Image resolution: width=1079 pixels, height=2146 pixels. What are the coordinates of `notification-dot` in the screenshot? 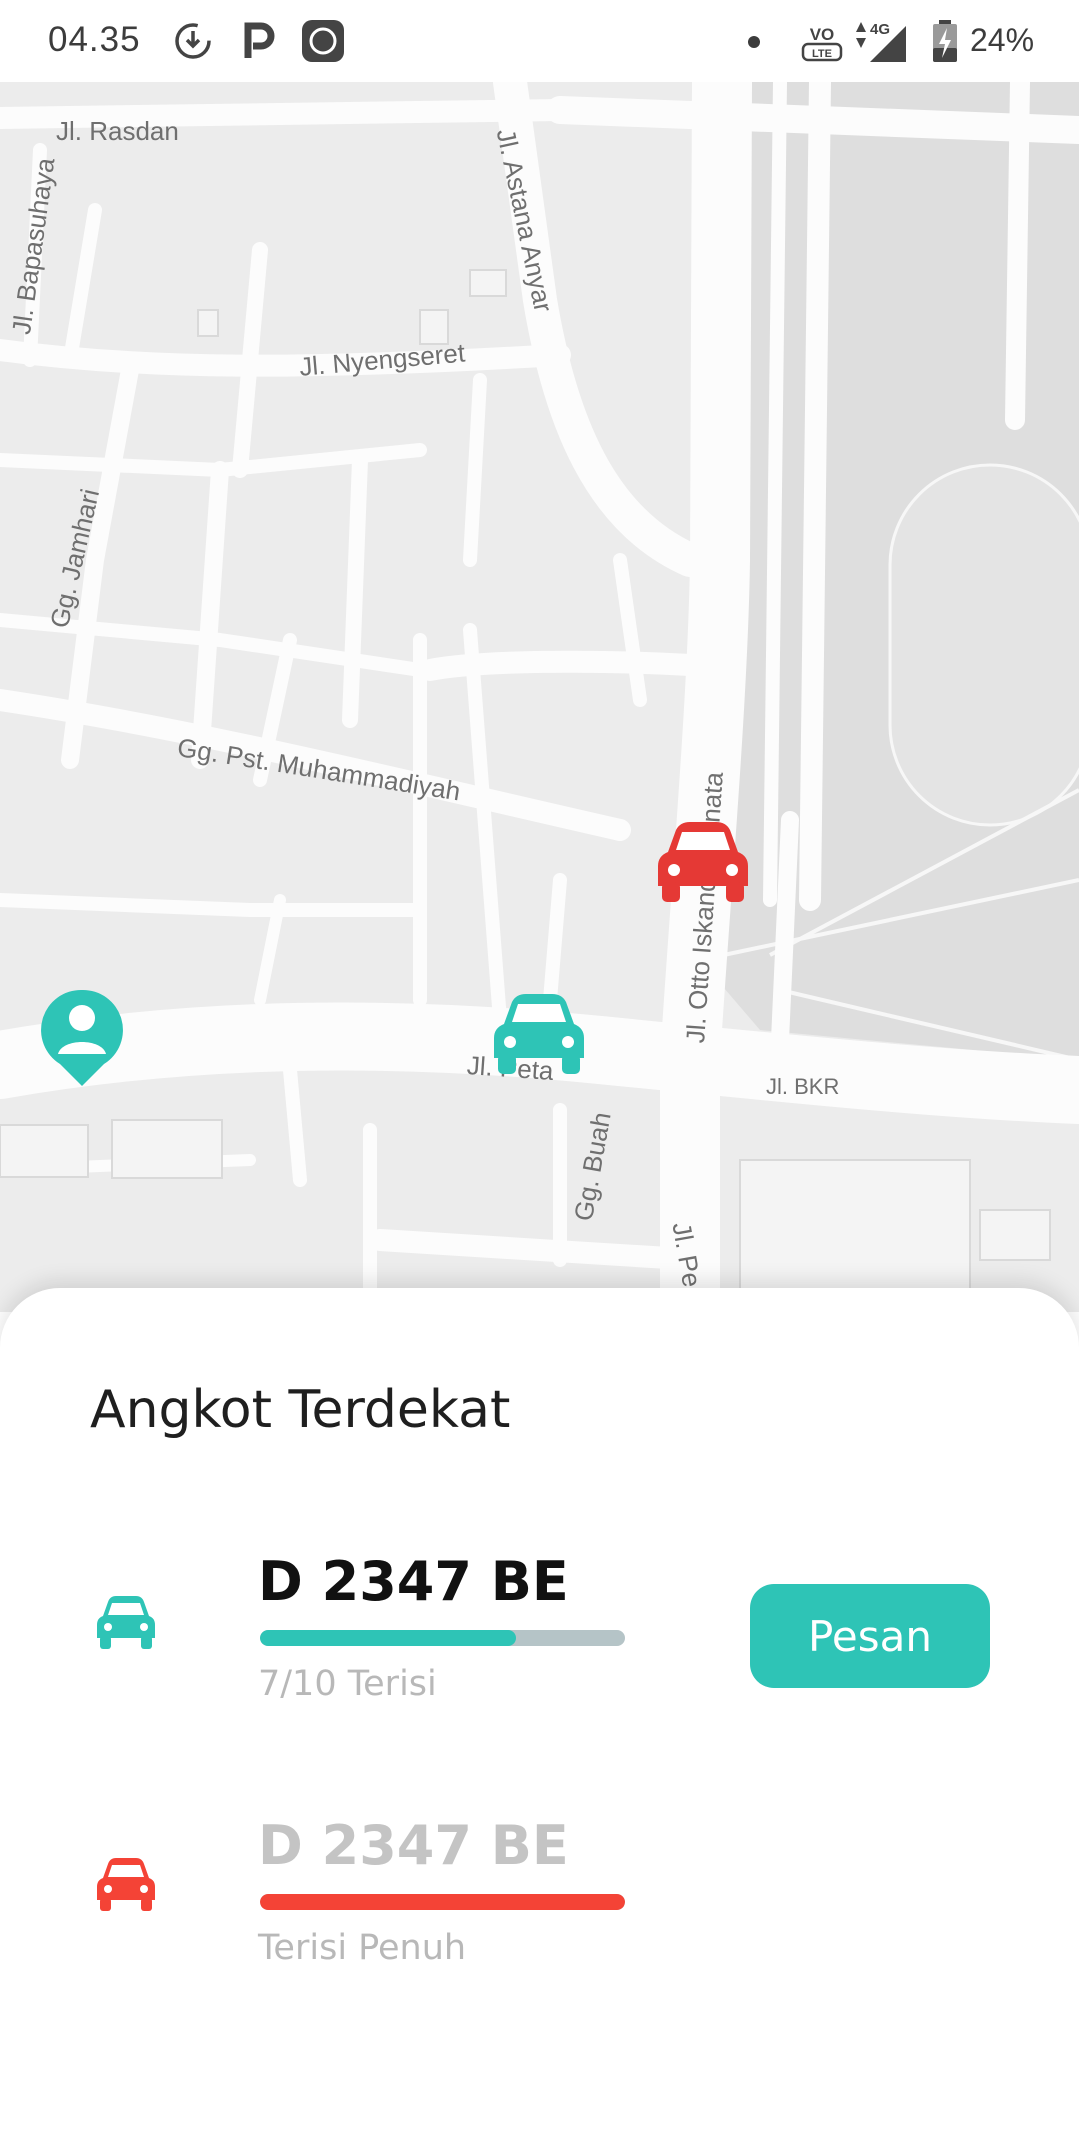 It's located at (754, 42).